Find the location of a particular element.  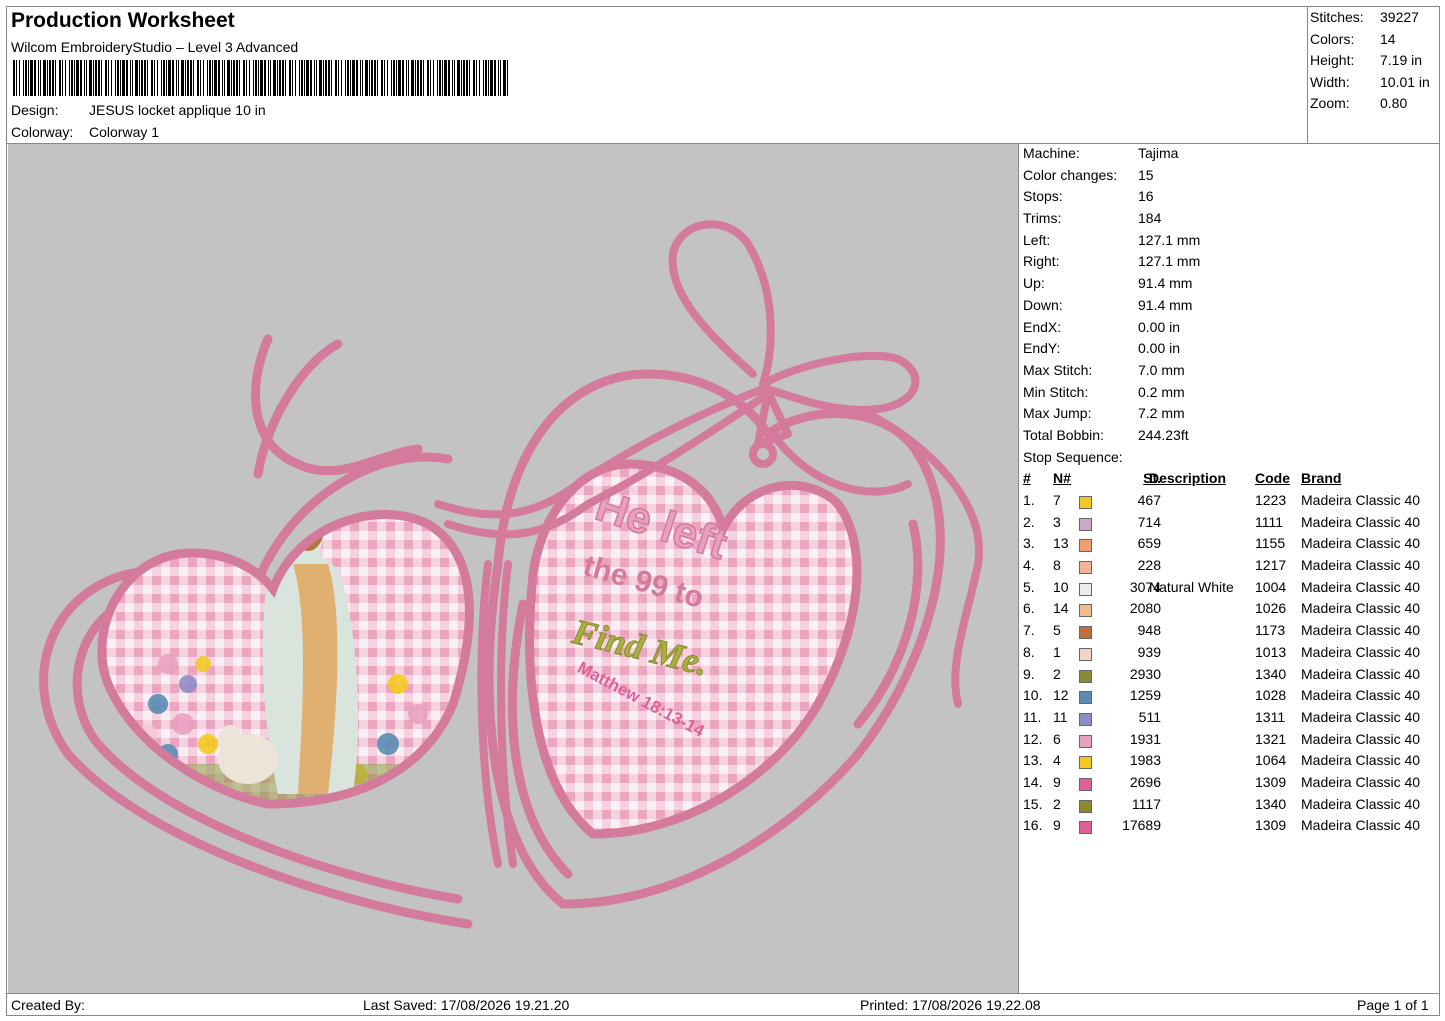

detail-value: 0.00 in is located at coordinates (1159, 348).